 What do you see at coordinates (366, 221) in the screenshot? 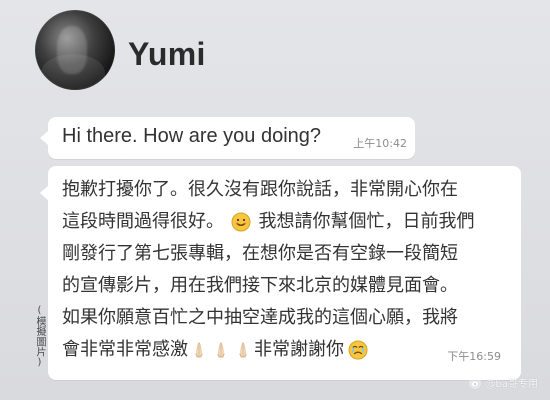
I see `message-line-2-end: 我想請你幫個忙，日前我們` at bounding box center [366, 221].